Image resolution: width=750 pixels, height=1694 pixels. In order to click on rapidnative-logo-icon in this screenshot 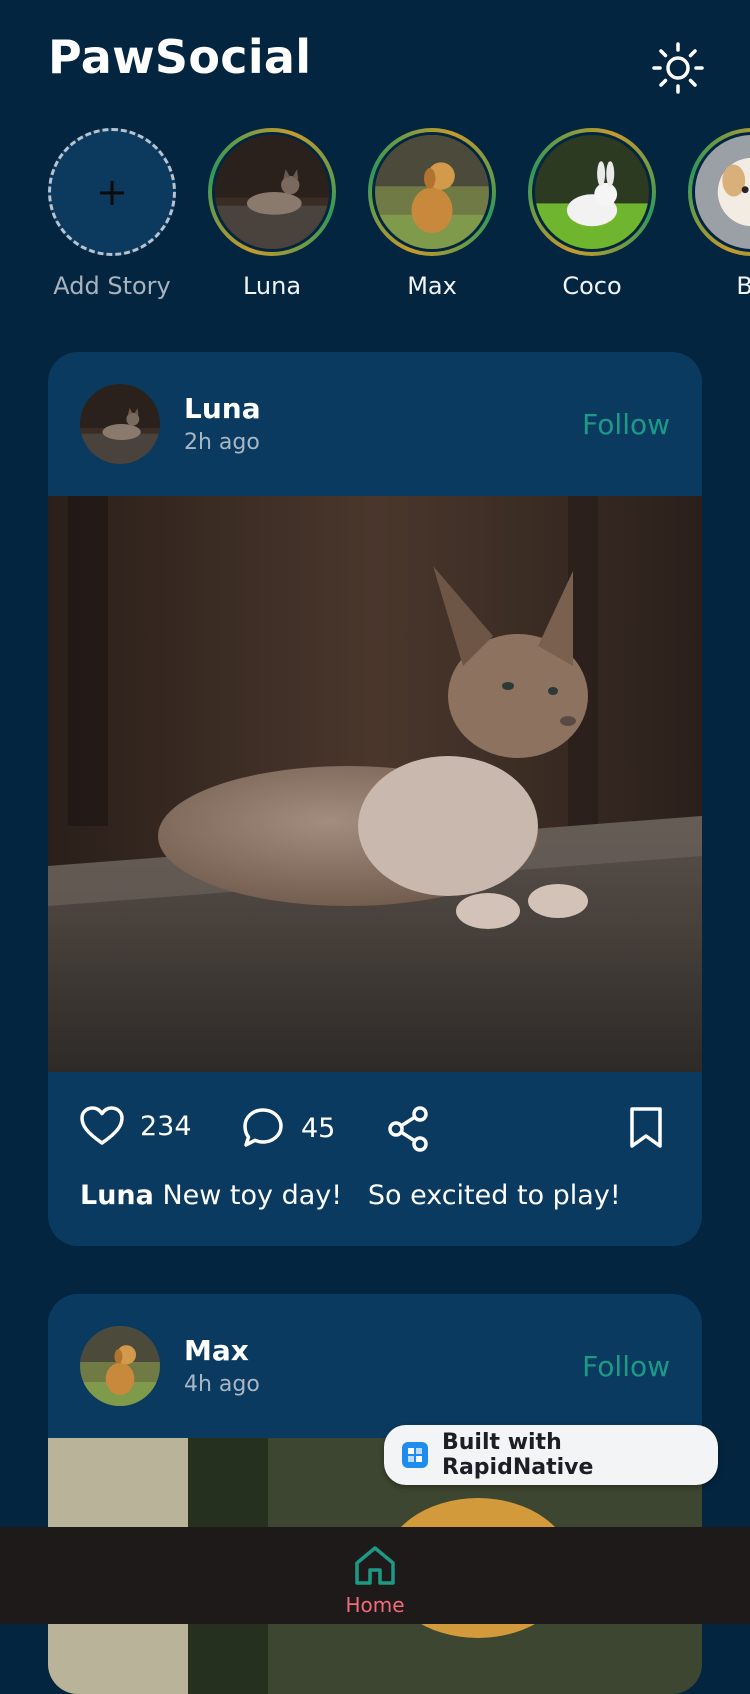, I will do `click(415, 1455)`.